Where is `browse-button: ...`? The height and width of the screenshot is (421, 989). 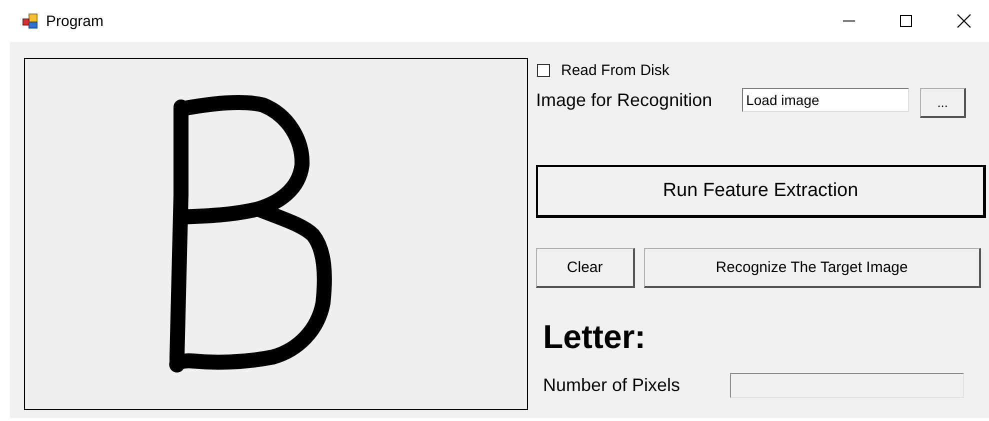
browse-button: ... is located at coordinates (943, 103).